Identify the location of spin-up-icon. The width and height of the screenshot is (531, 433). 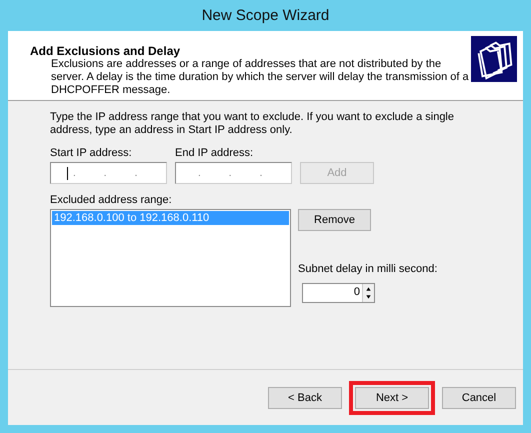
(368, 288).